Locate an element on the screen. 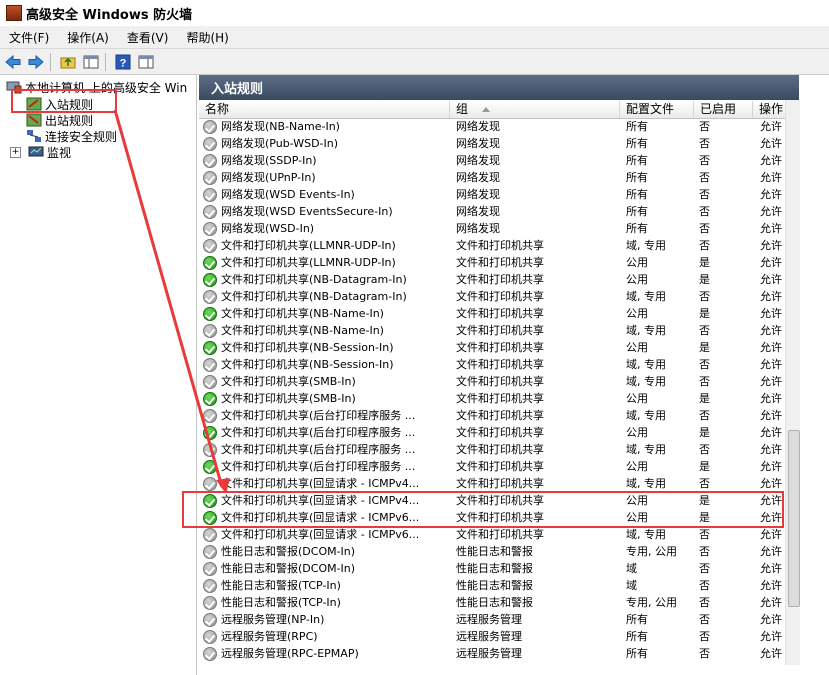 Image resolution: width=829 pixels, height=675 pixels. rule-row: 文件和打印机共享(NB-Session-In) 文件和打印机共享 域, 专用否允许 is located at coordinates (492, 364).